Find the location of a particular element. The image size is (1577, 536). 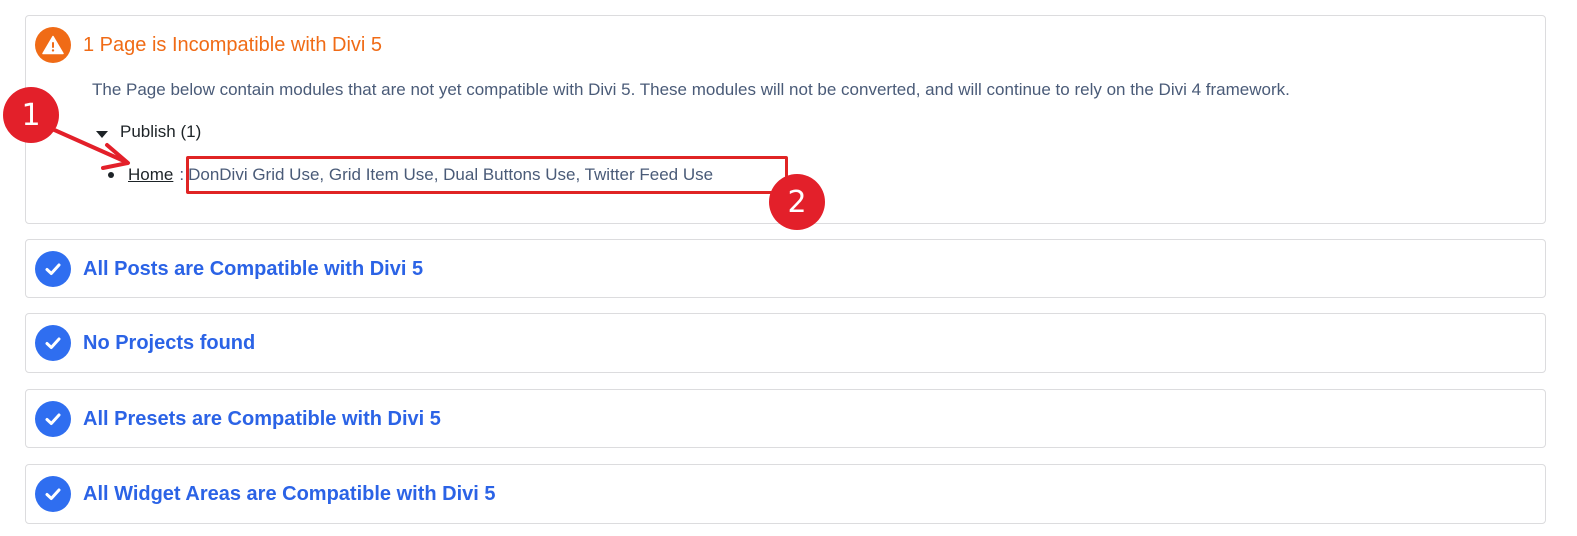

annotation-marker-2: 2 is located at coordinates (797, 202).